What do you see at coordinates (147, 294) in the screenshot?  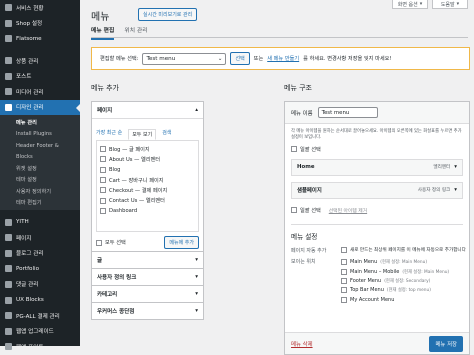 I see `accordion-categories: 카테고리 ▾` at bounding box center [147, 294].